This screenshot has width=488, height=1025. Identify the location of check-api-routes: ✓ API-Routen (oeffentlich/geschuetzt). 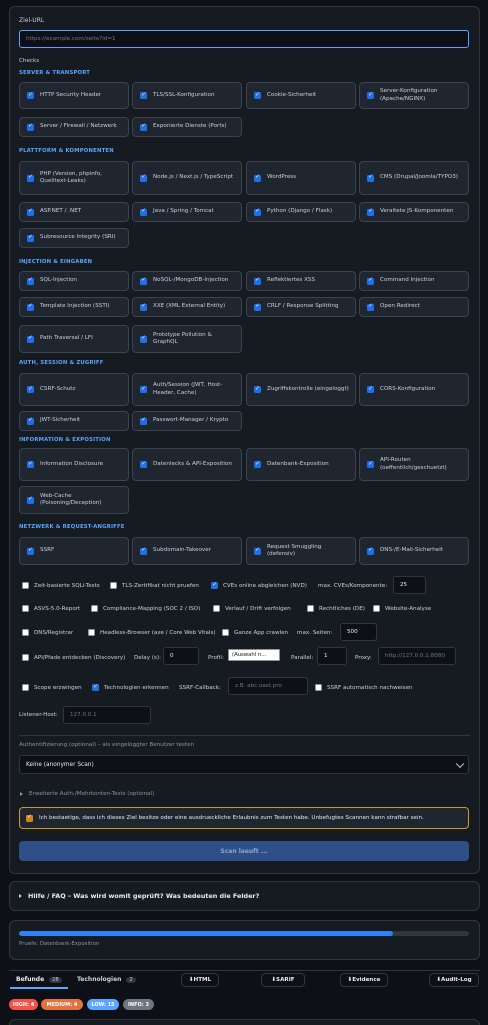
(414, 464).